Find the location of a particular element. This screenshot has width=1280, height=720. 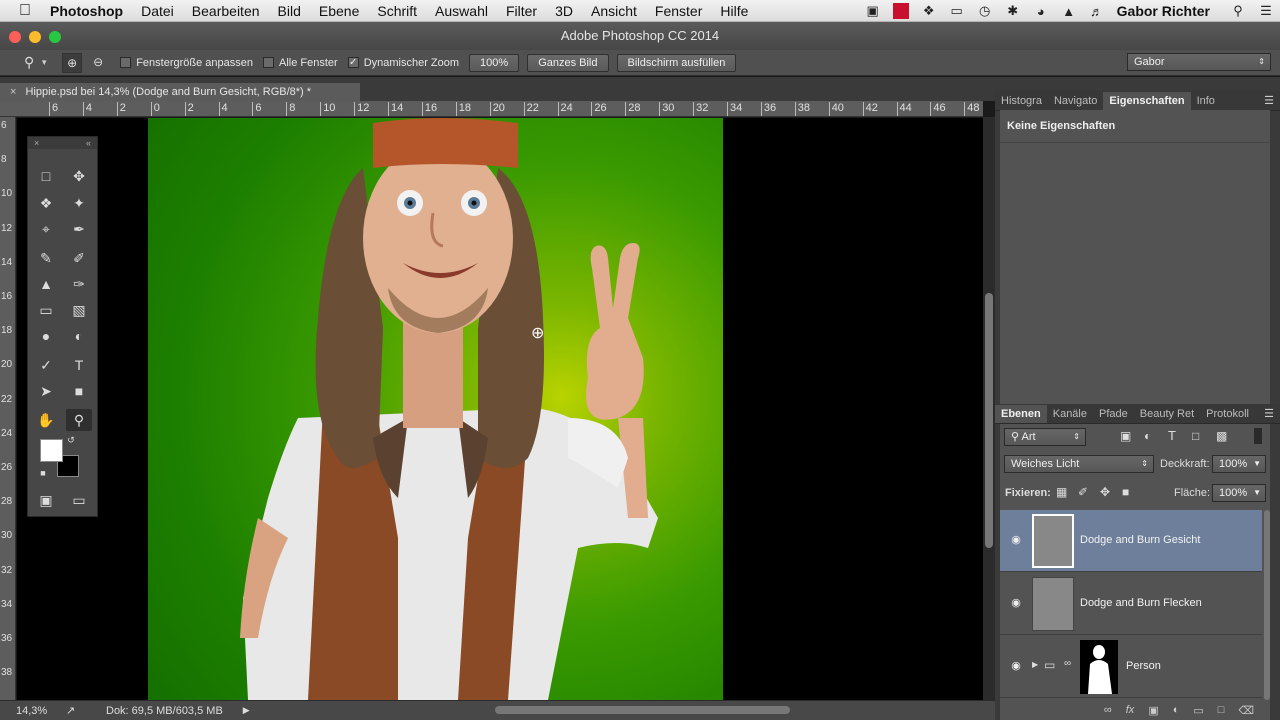

fill-screen-button: Bildschirm ausfüllen is located at coordinates (676, 62).